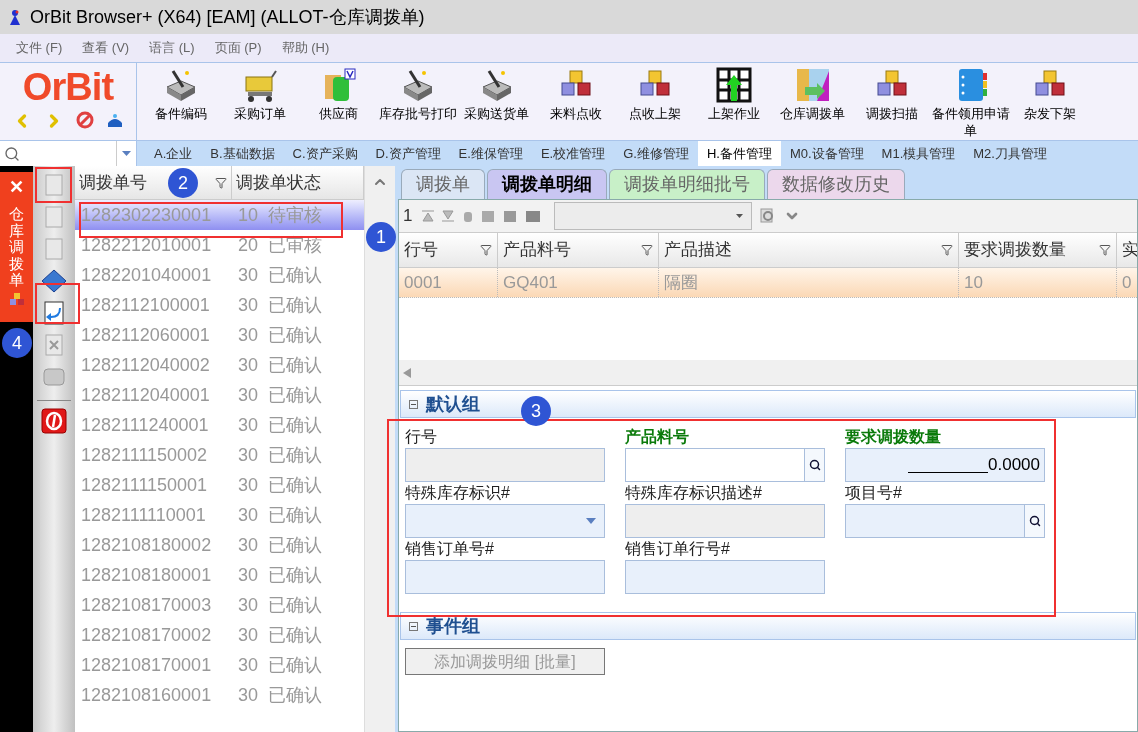 The width and height of the screenshot is (1138, 732). What do you see at coordinates (812, 85) in the screenshot?
I see `transfer-icon` at bounding box center [812, 85].